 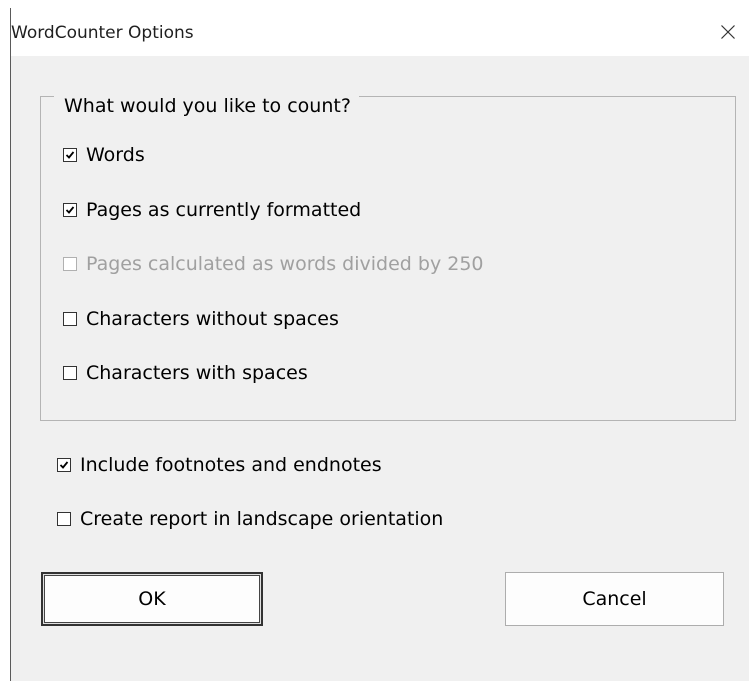 I want to click on checkbox-include-footnotes: Include footnotes and endnotes, so click(x=219, y=465).